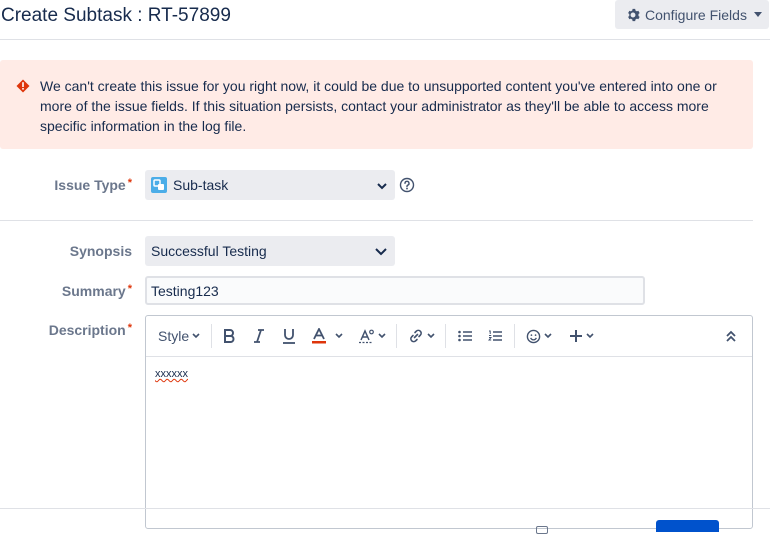 This screenshot has height=534, width=770. Describe the element at coordinates (367, 336) in the screenshot. I see `more-formatting-icon` at that location.